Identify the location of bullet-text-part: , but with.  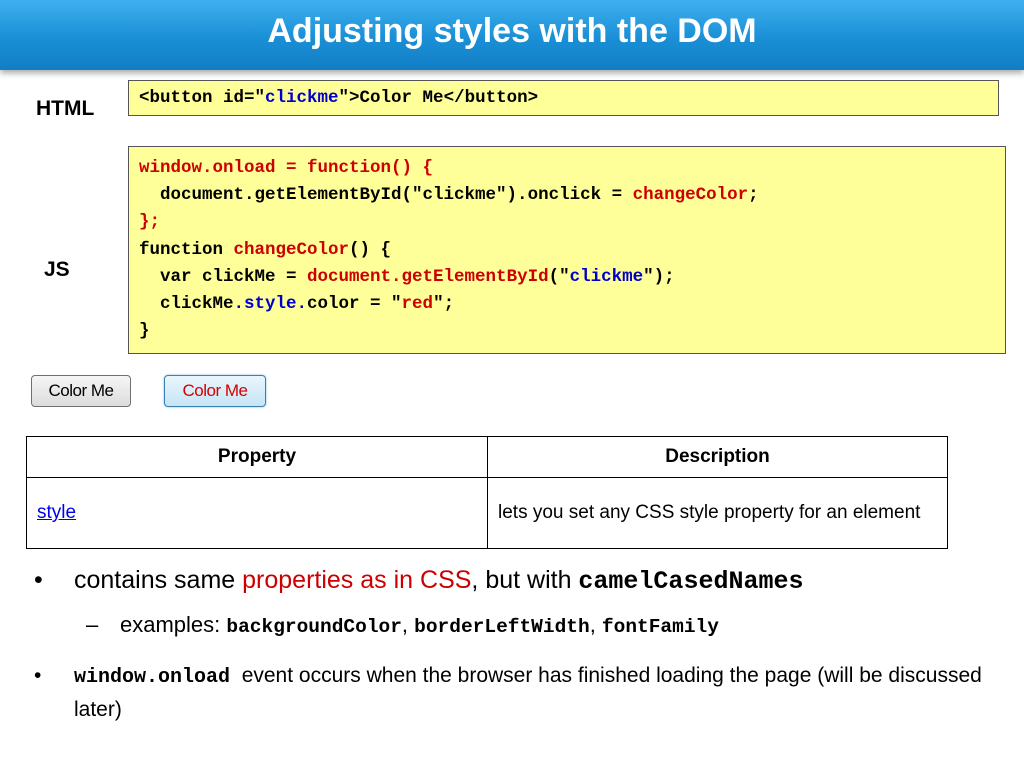
(525, 580).